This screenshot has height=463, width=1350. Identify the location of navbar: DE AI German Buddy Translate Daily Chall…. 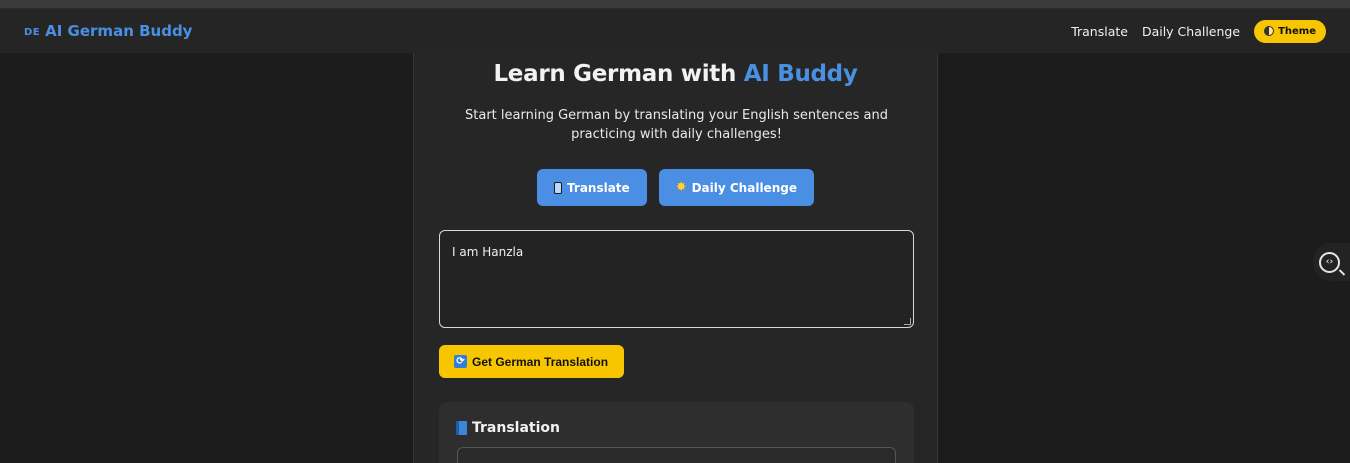
(675, 31).